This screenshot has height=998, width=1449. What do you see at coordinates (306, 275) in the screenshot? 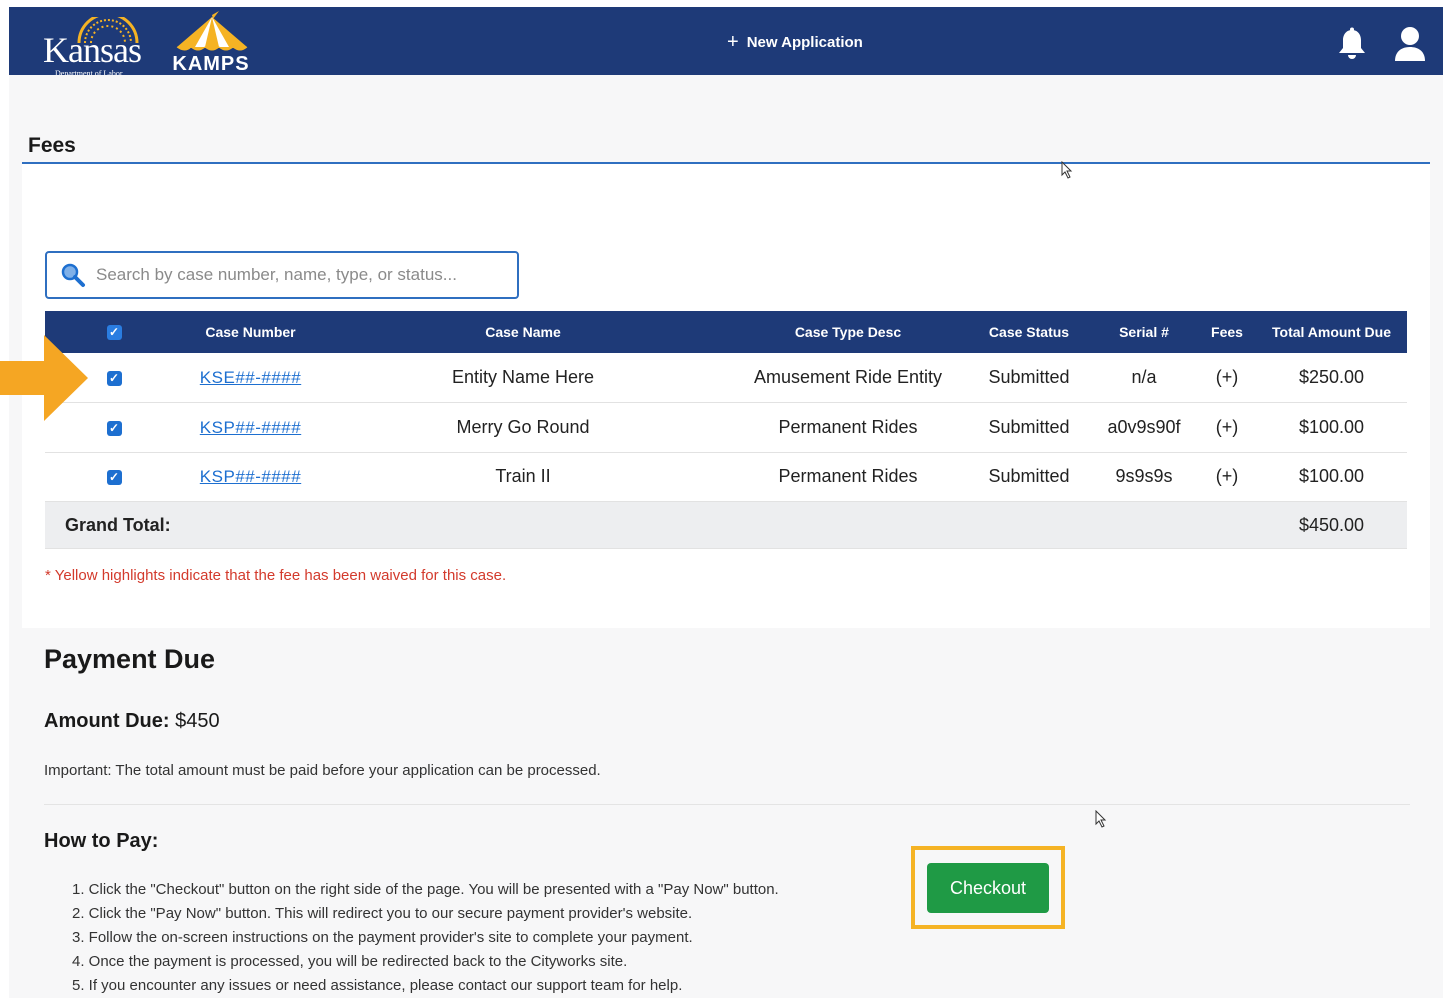
I see `search-input` at bounding box center [306, 275].